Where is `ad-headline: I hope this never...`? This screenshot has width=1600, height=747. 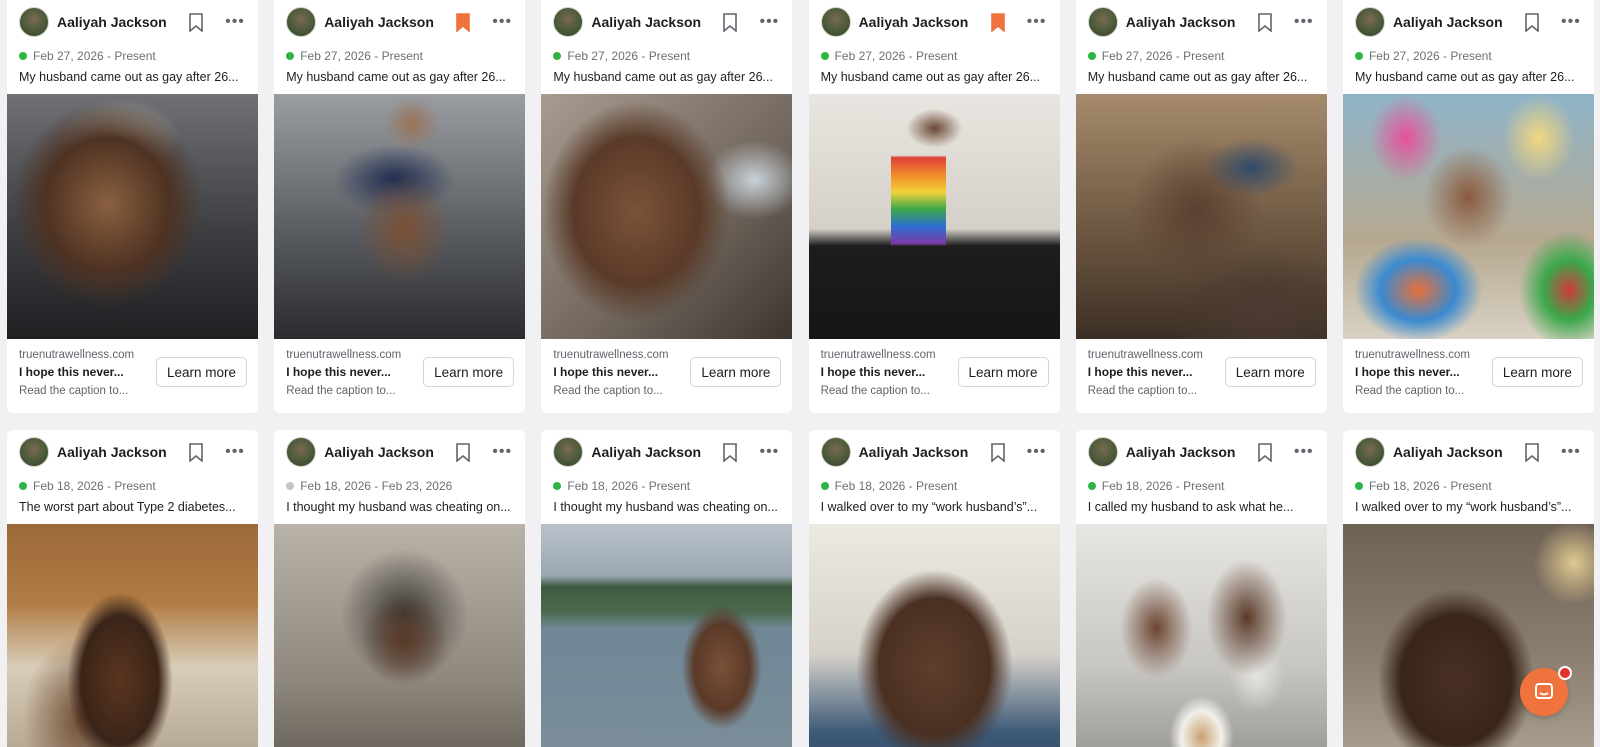
ad-headline: I hope this never... is located at coordinates (71, 372).